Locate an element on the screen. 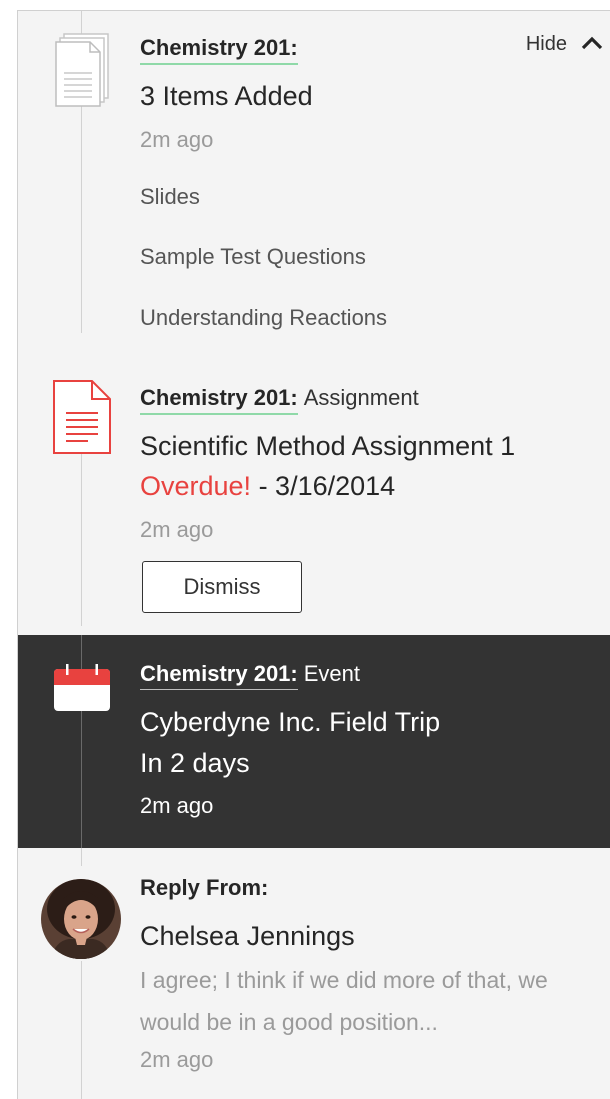 This screenshot has height=1099, width=610. due-line: Overdue! - 3/16/2014 is located at coordinates (267, 486).